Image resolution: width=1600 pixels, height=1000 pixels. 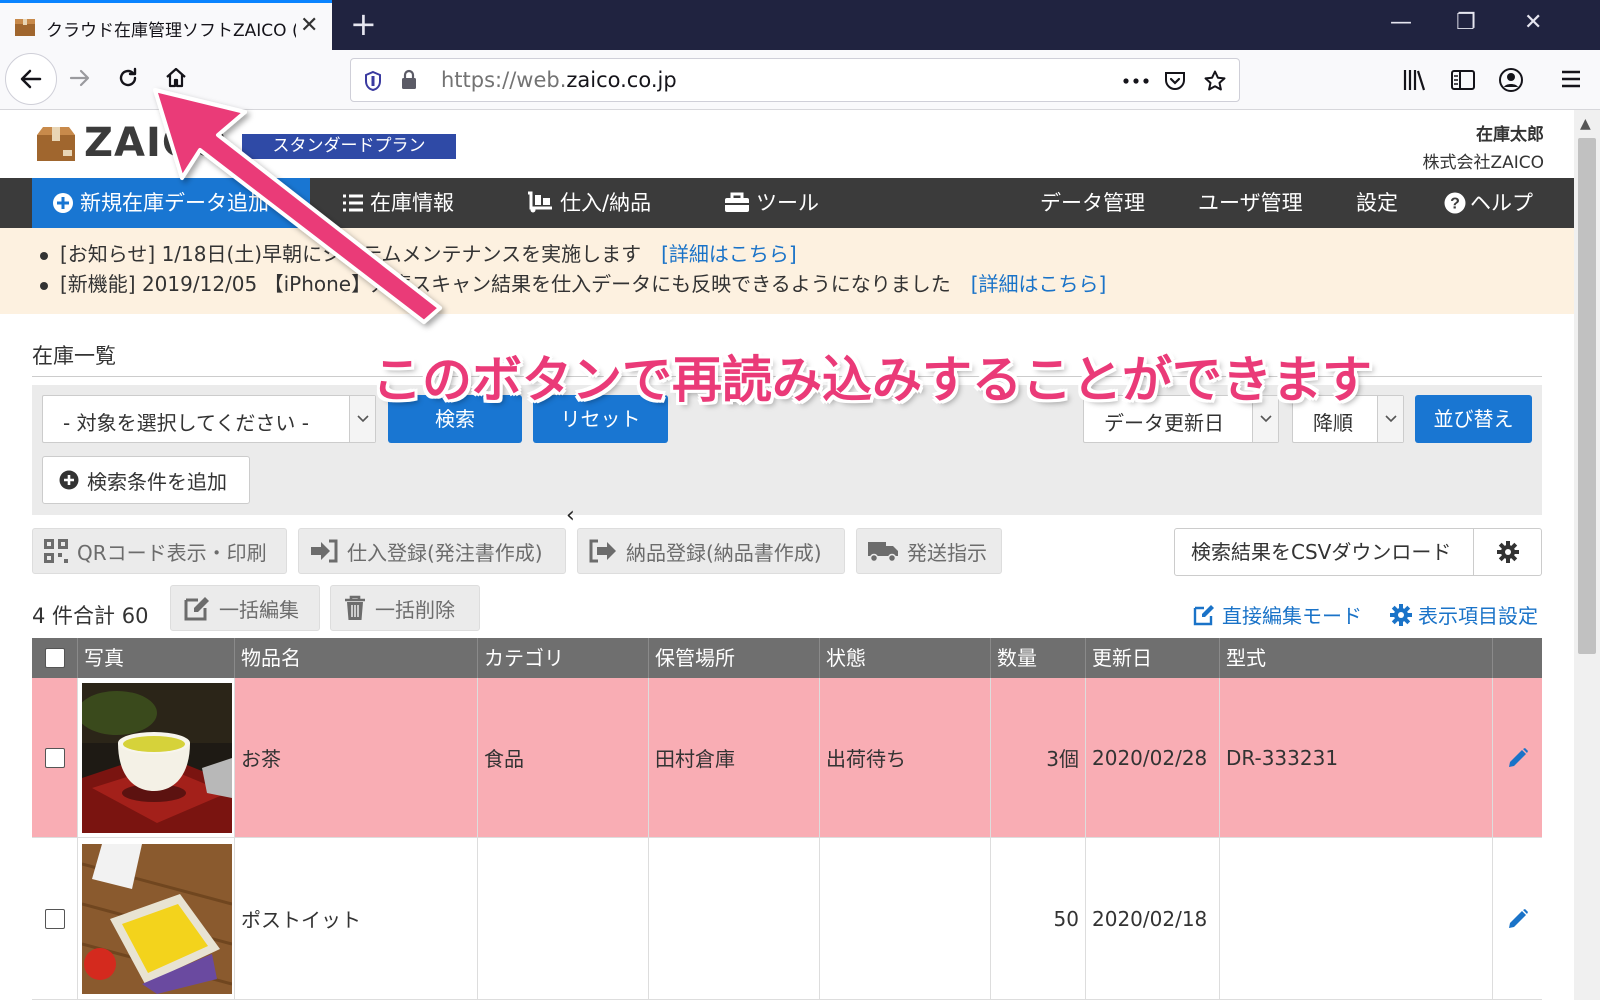 I want to click on home-icon, so click(x=176, y=77).